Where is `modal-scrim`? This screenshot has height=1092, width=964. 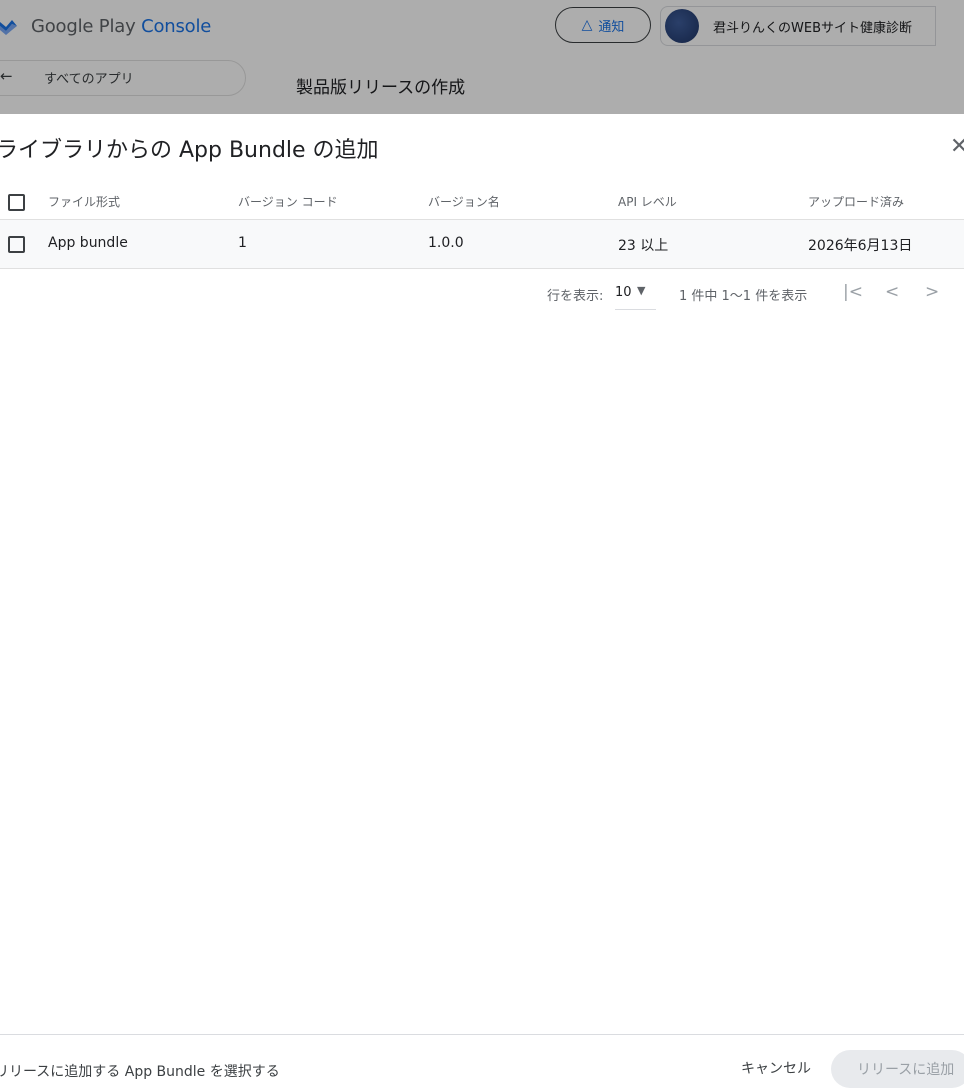
modal-scrim is located at coordinates (482, 57).